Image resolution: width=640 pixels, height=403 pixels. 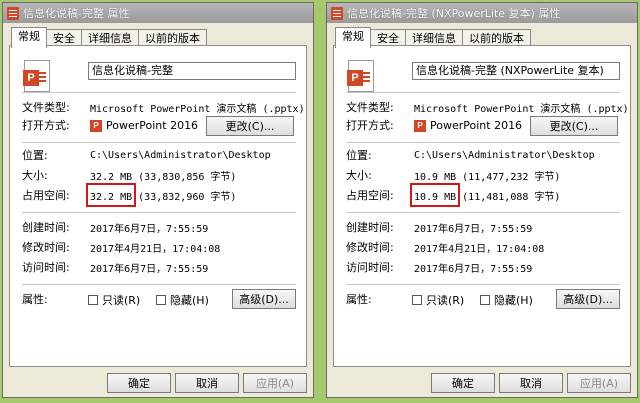 I want to click on title-bar: 信息化说稿-完整 (NXPowerLite 复本) 属性, so click(x=482, y=13).